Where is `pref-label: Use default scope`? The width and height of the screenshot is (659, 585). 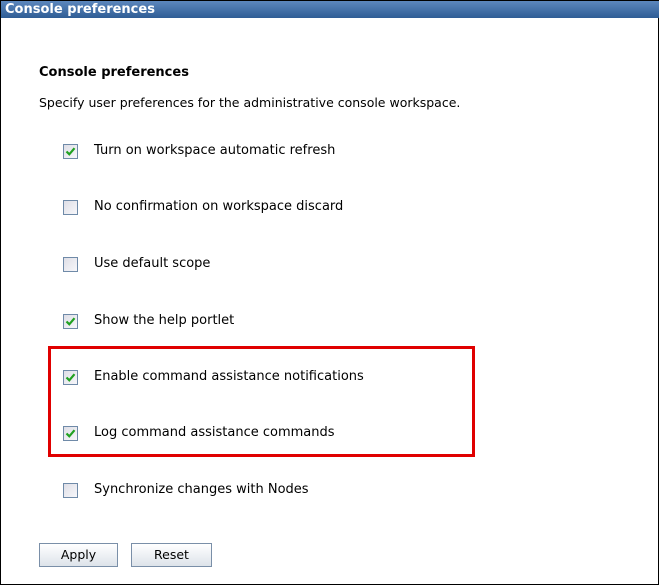
pref-label: Use default scope is located at coordinates (152, 263).